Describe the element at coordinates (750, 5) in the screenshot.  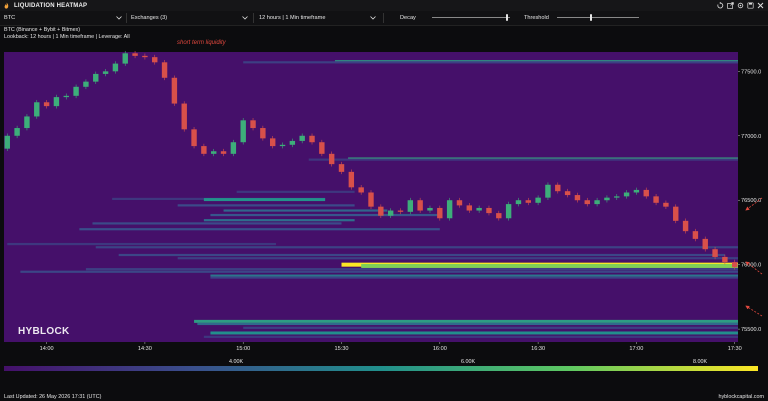
I see `save-icon` at that location.